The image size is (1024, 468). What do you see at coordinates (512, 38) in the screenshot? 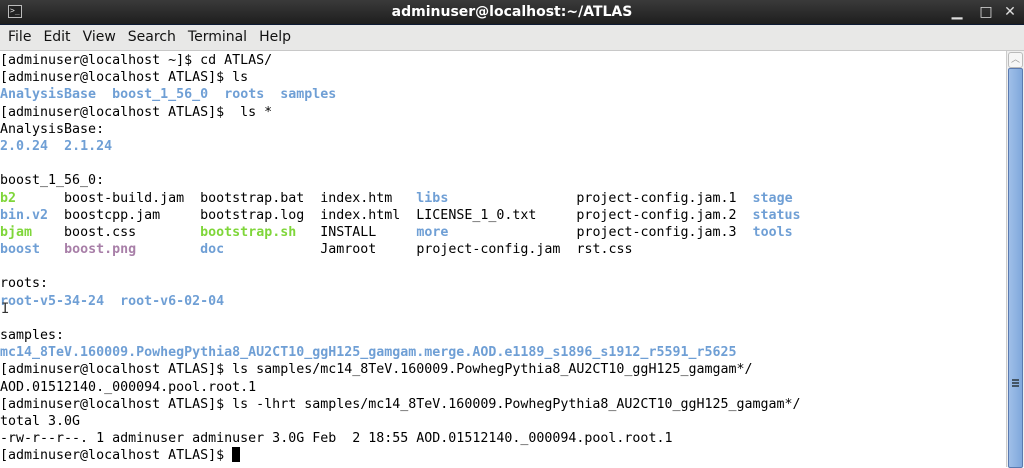
I see `menu-bar: File Edit View Search Terminal Help` at bounding box center [512, 38].